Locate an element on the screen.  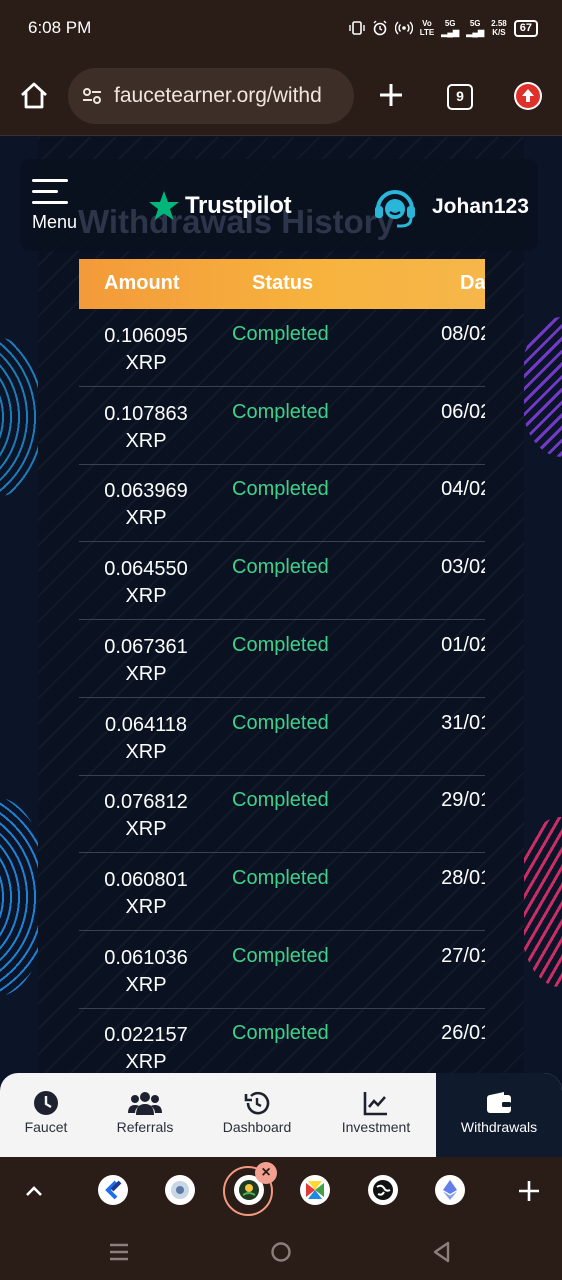
update-icon is located at coordinates (528, 96).